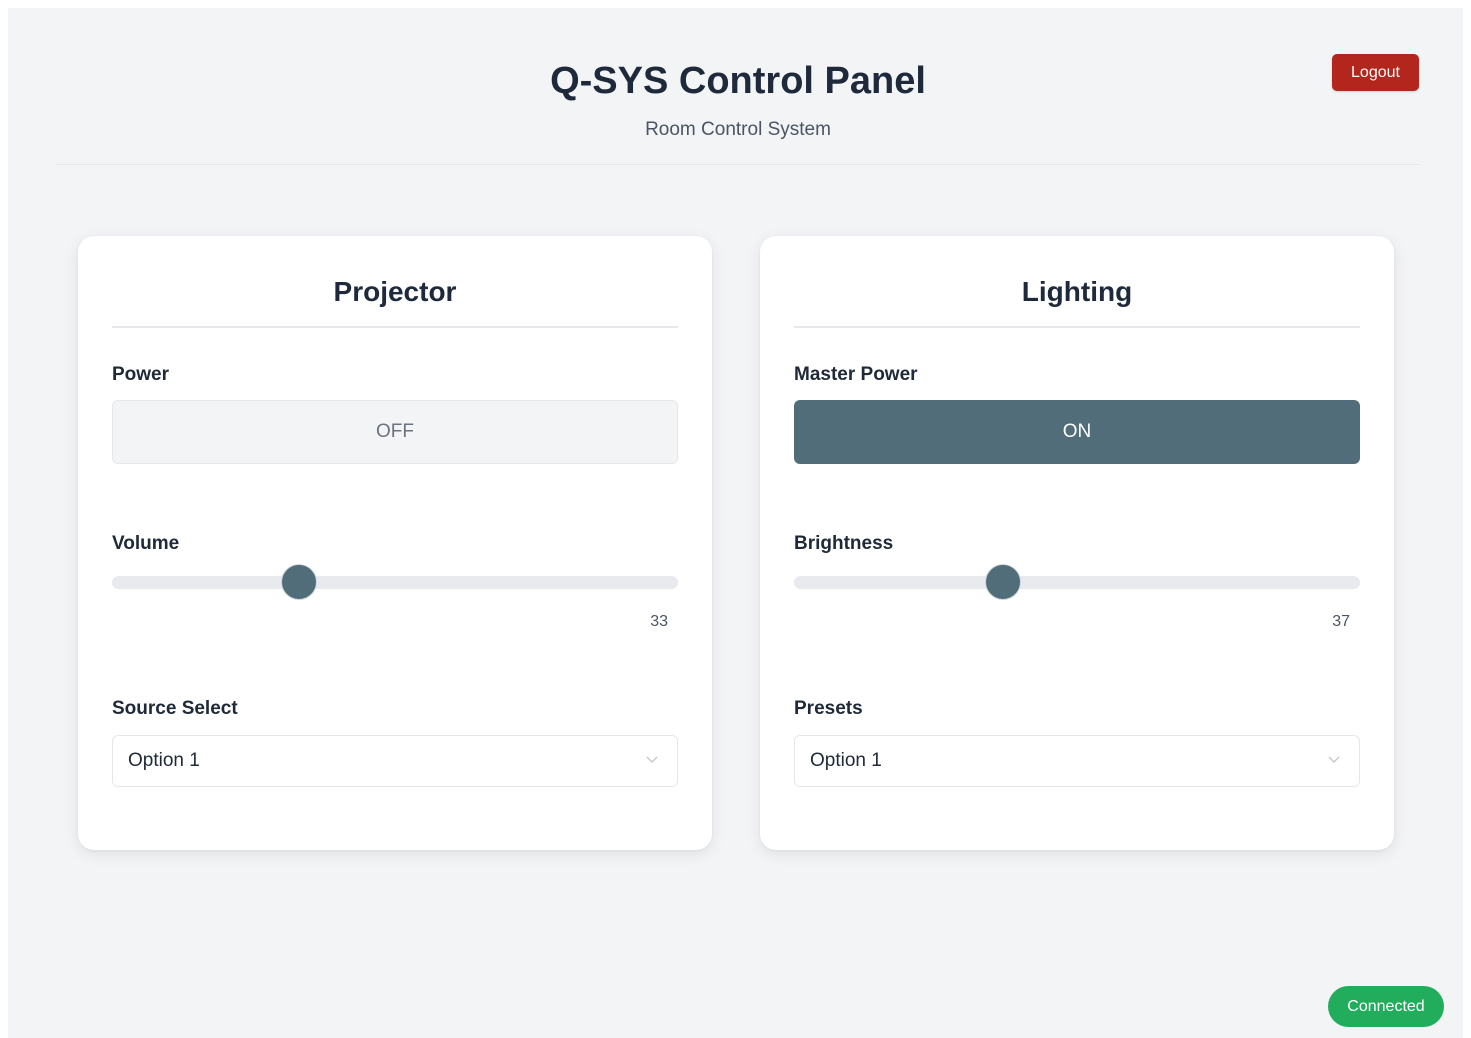 The width and height of the screenshot is (1471, 1038). Describe the element at coordinates (1375, 72) in the screenshot. I see `logout-button: Logout` at that location.